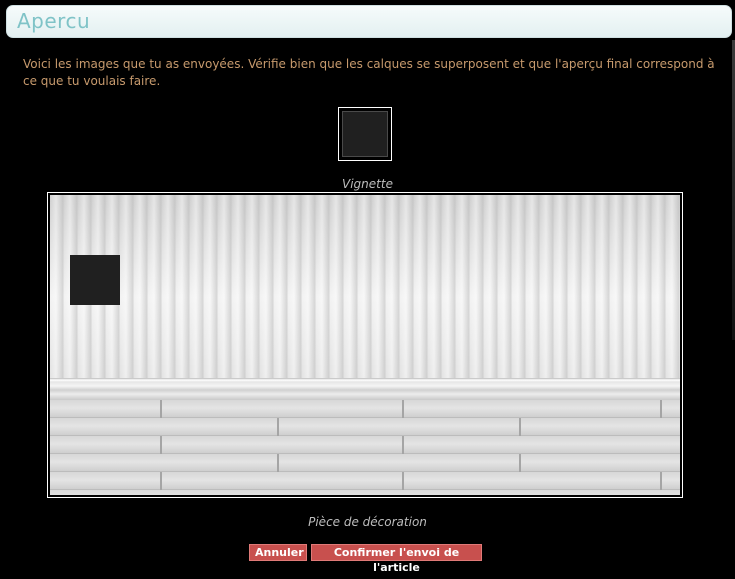  What do you see at coordinates (54, 21) in the screenshot?
I see `page-title: Apercu` at bounding box center [54, 21].